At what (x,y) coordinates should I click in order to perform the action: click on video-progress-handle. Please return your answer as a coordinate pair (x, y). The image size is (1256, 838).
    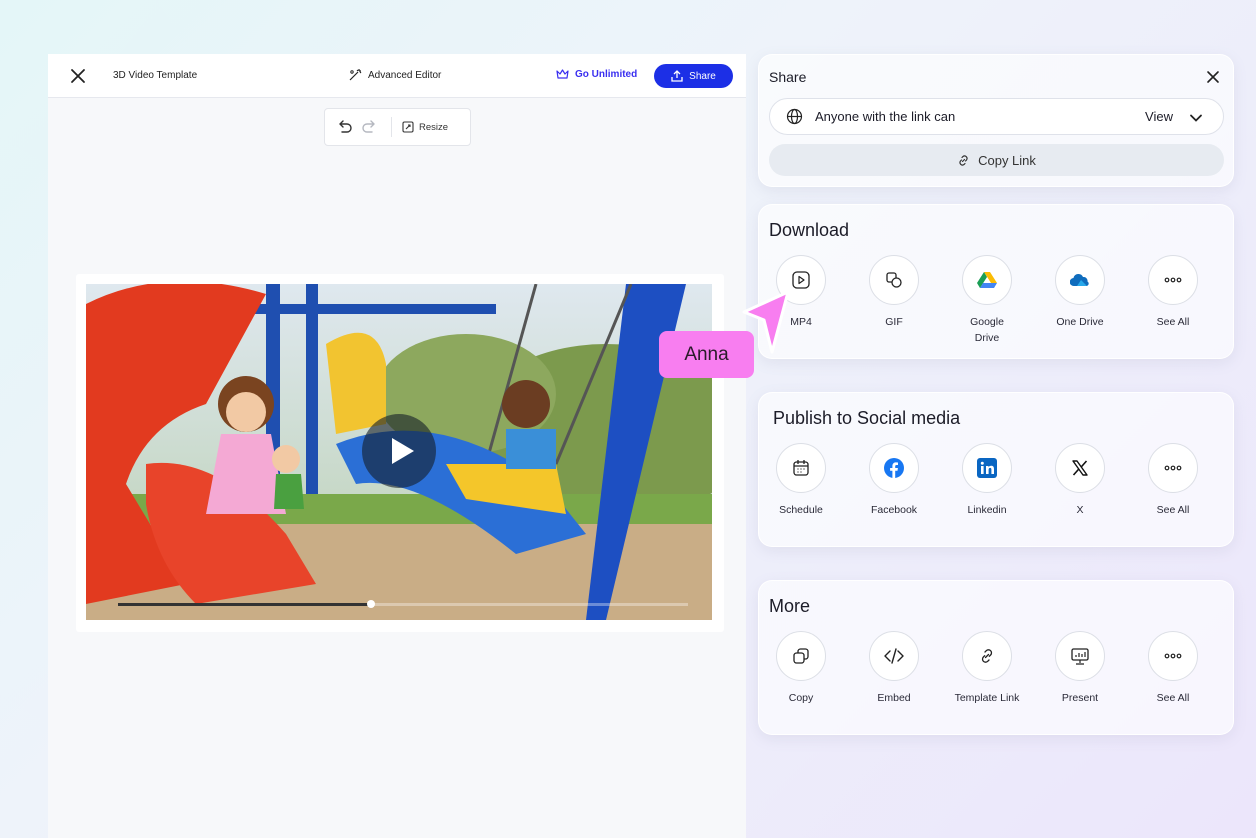
    Looking at the image, I should click on (371, 604).